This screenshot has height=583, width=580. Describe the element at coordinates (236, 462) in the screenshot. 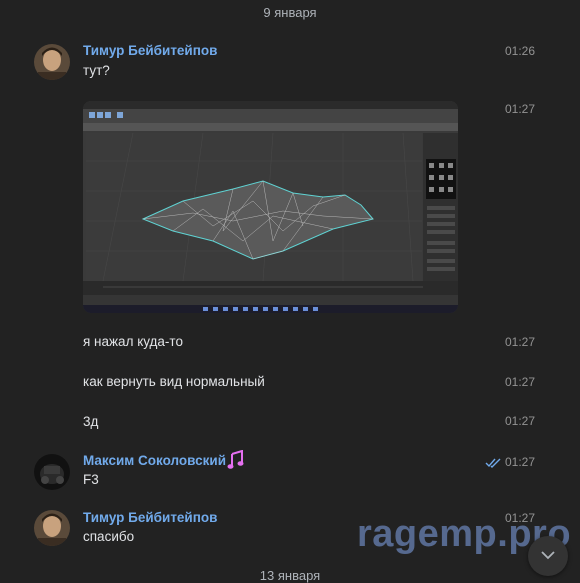

I see `music-note-icon` at that location.